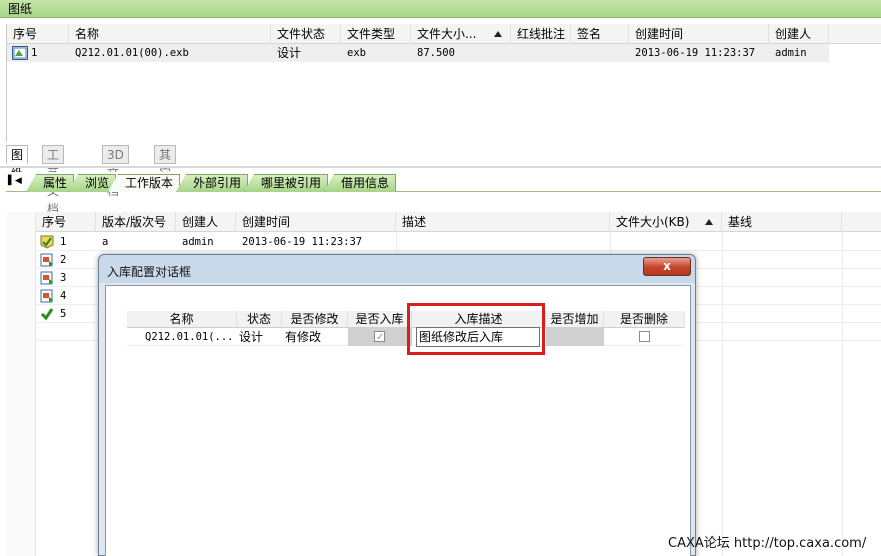 The width and height of the screenshot is (881, 556). I want to click on table-row: 4, so click(66, 296).